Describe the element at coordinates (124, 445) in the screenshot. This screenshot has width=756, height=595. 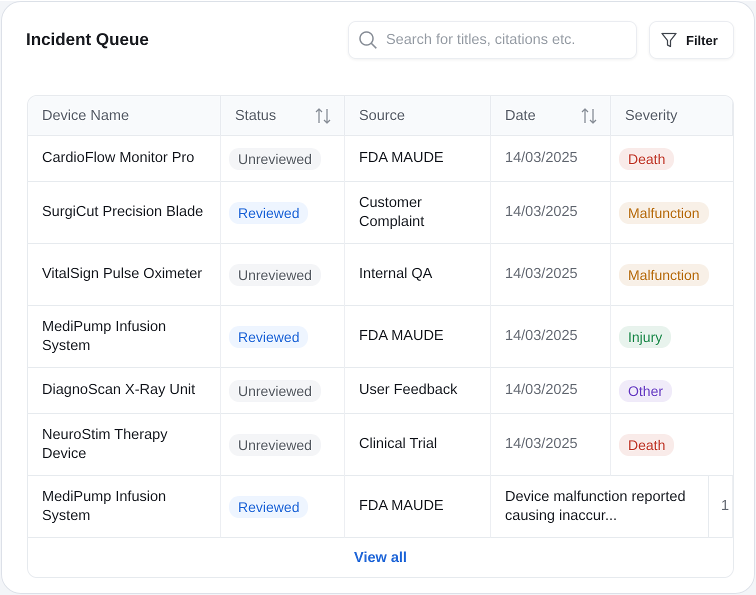
I see `table-cell: NeuroStim Therapy Device` at that location.